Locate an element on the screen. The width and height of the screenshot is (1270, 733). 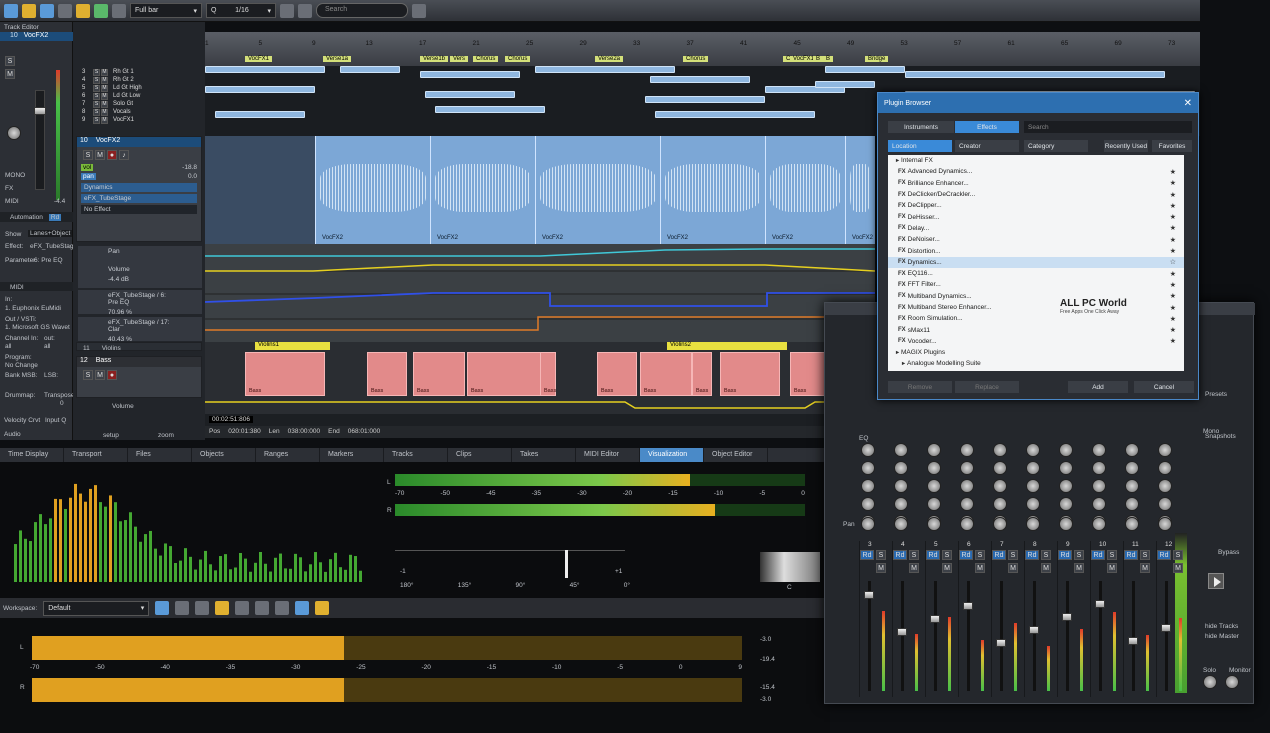
program-select: No Change is located at coordinates (21, 365).